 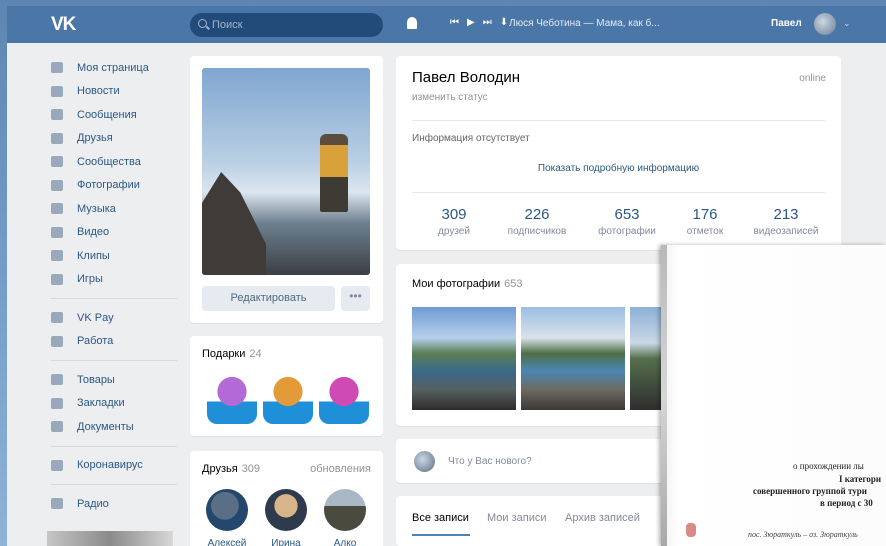 I want to click on sidebar-item-video: Видео, so click(x=117, y=233).